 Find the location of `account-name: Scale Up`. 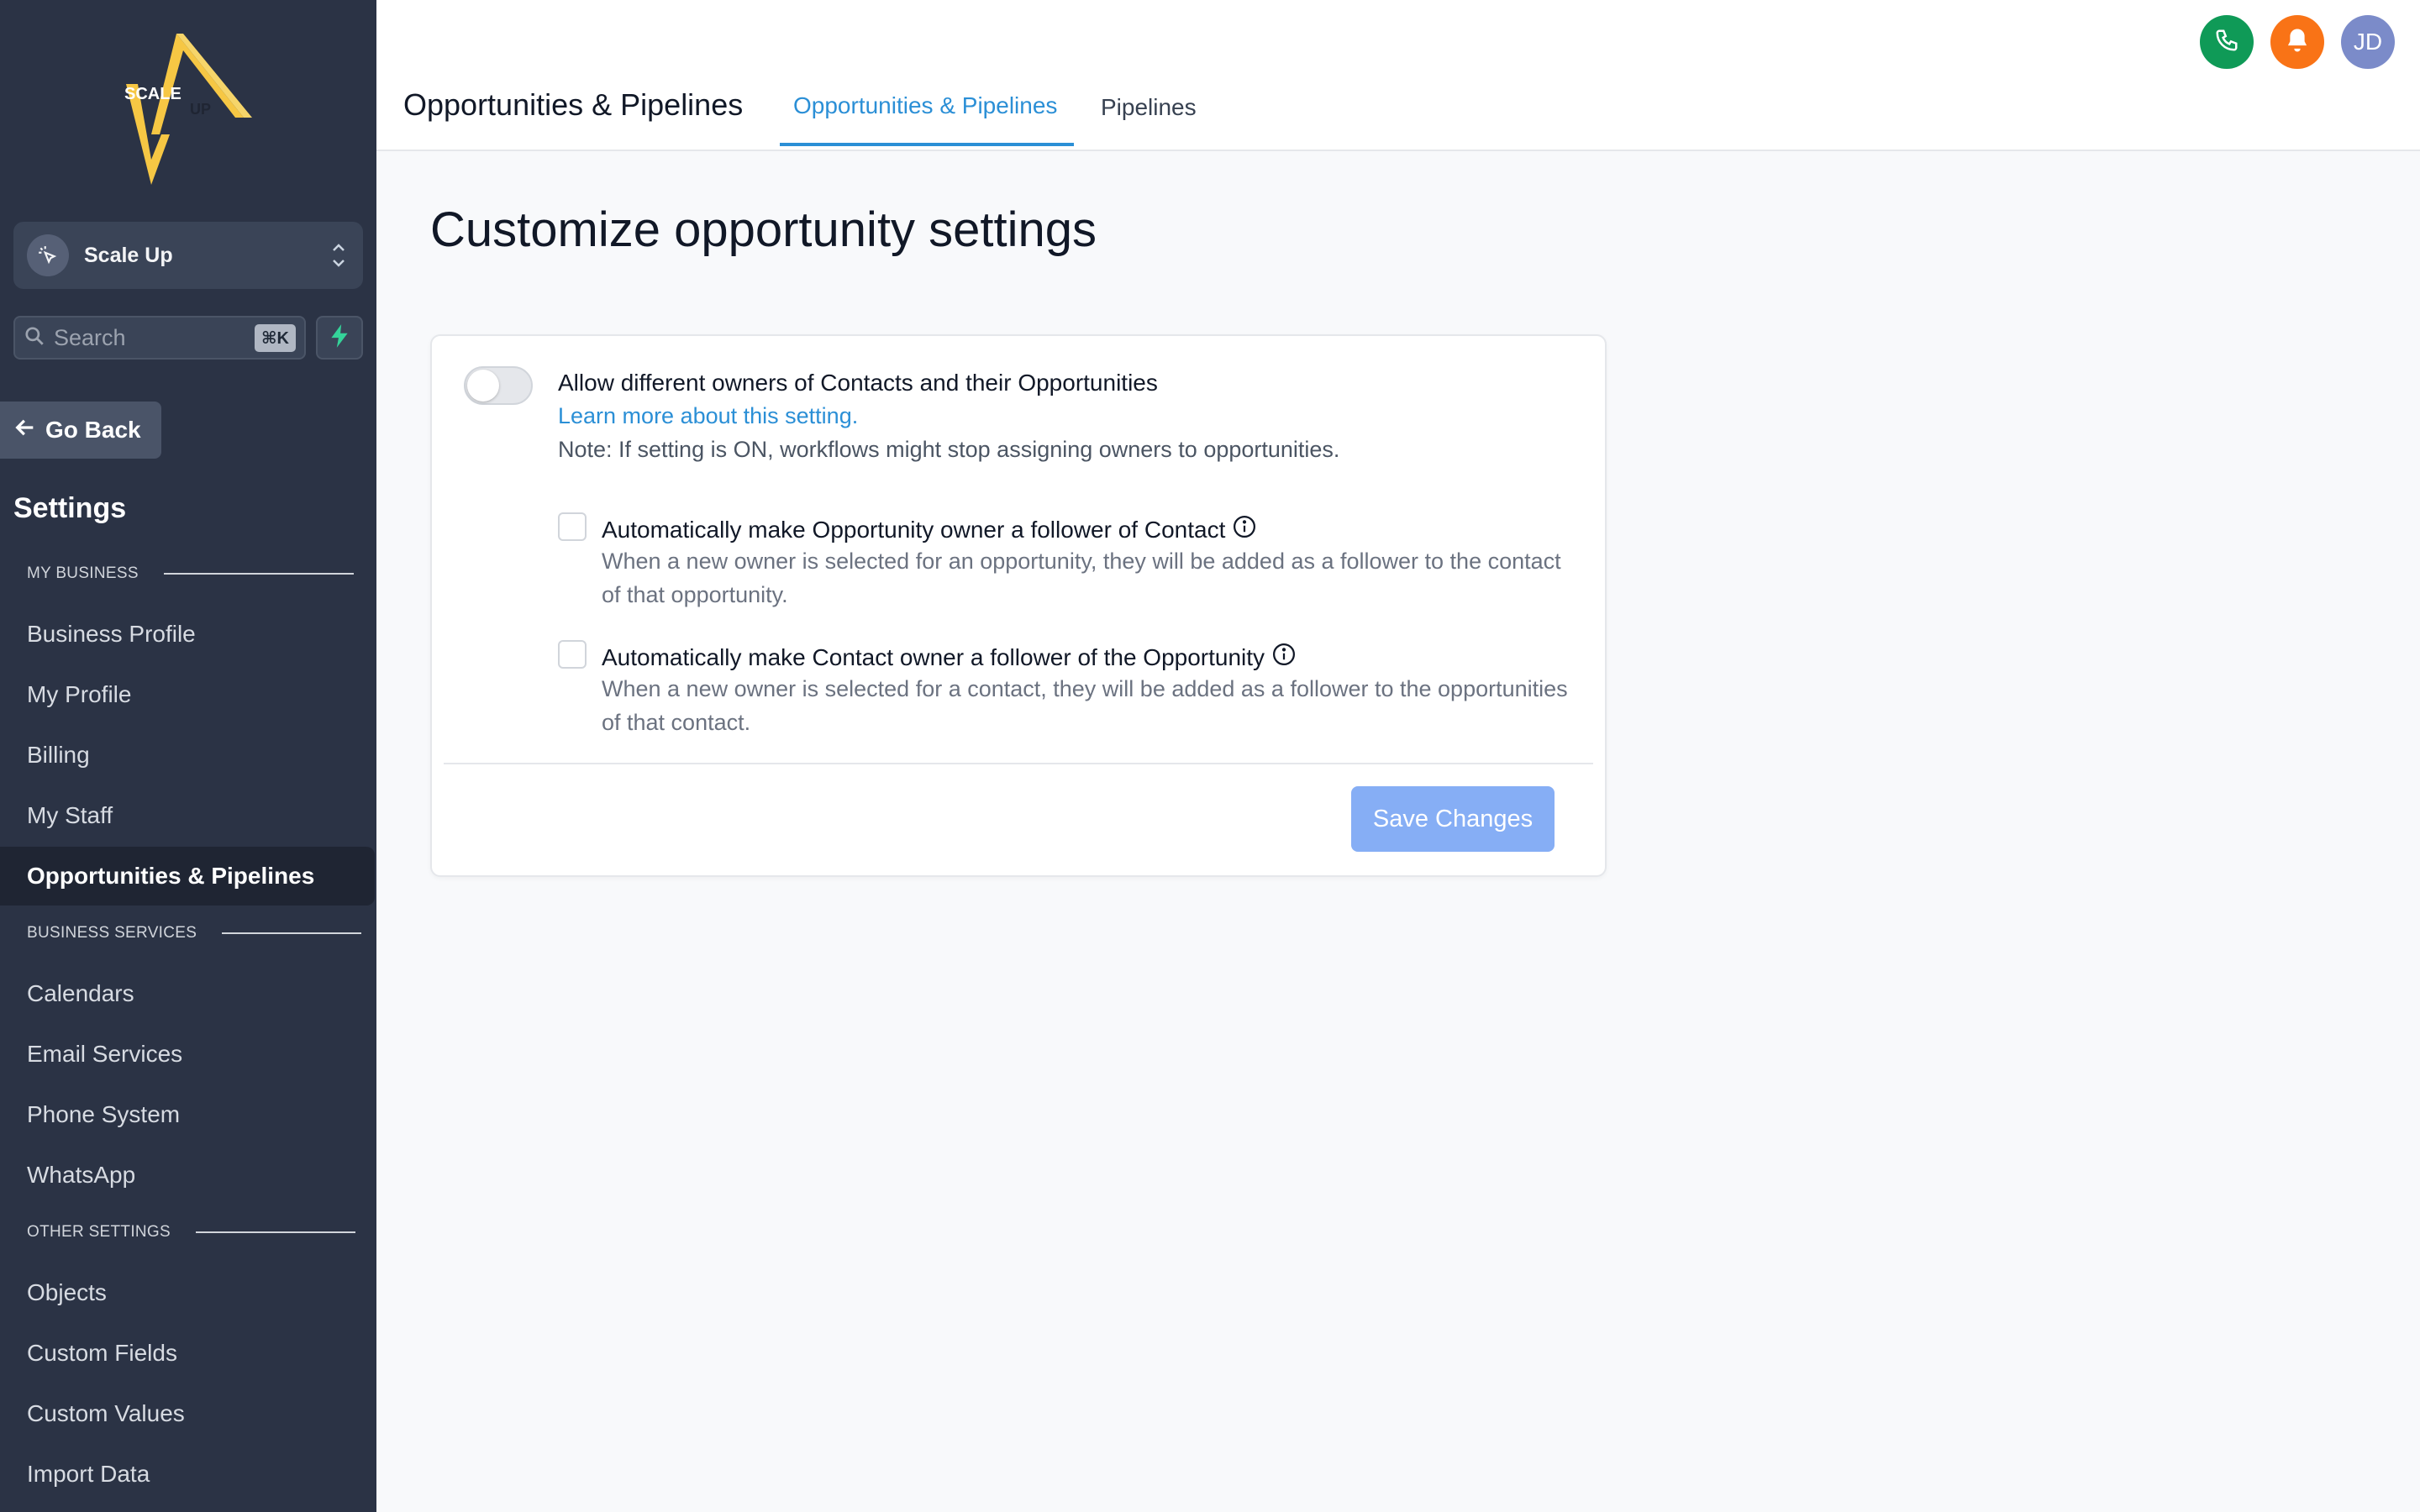

account-name: Scale Up is located at coordinates (128, 255).